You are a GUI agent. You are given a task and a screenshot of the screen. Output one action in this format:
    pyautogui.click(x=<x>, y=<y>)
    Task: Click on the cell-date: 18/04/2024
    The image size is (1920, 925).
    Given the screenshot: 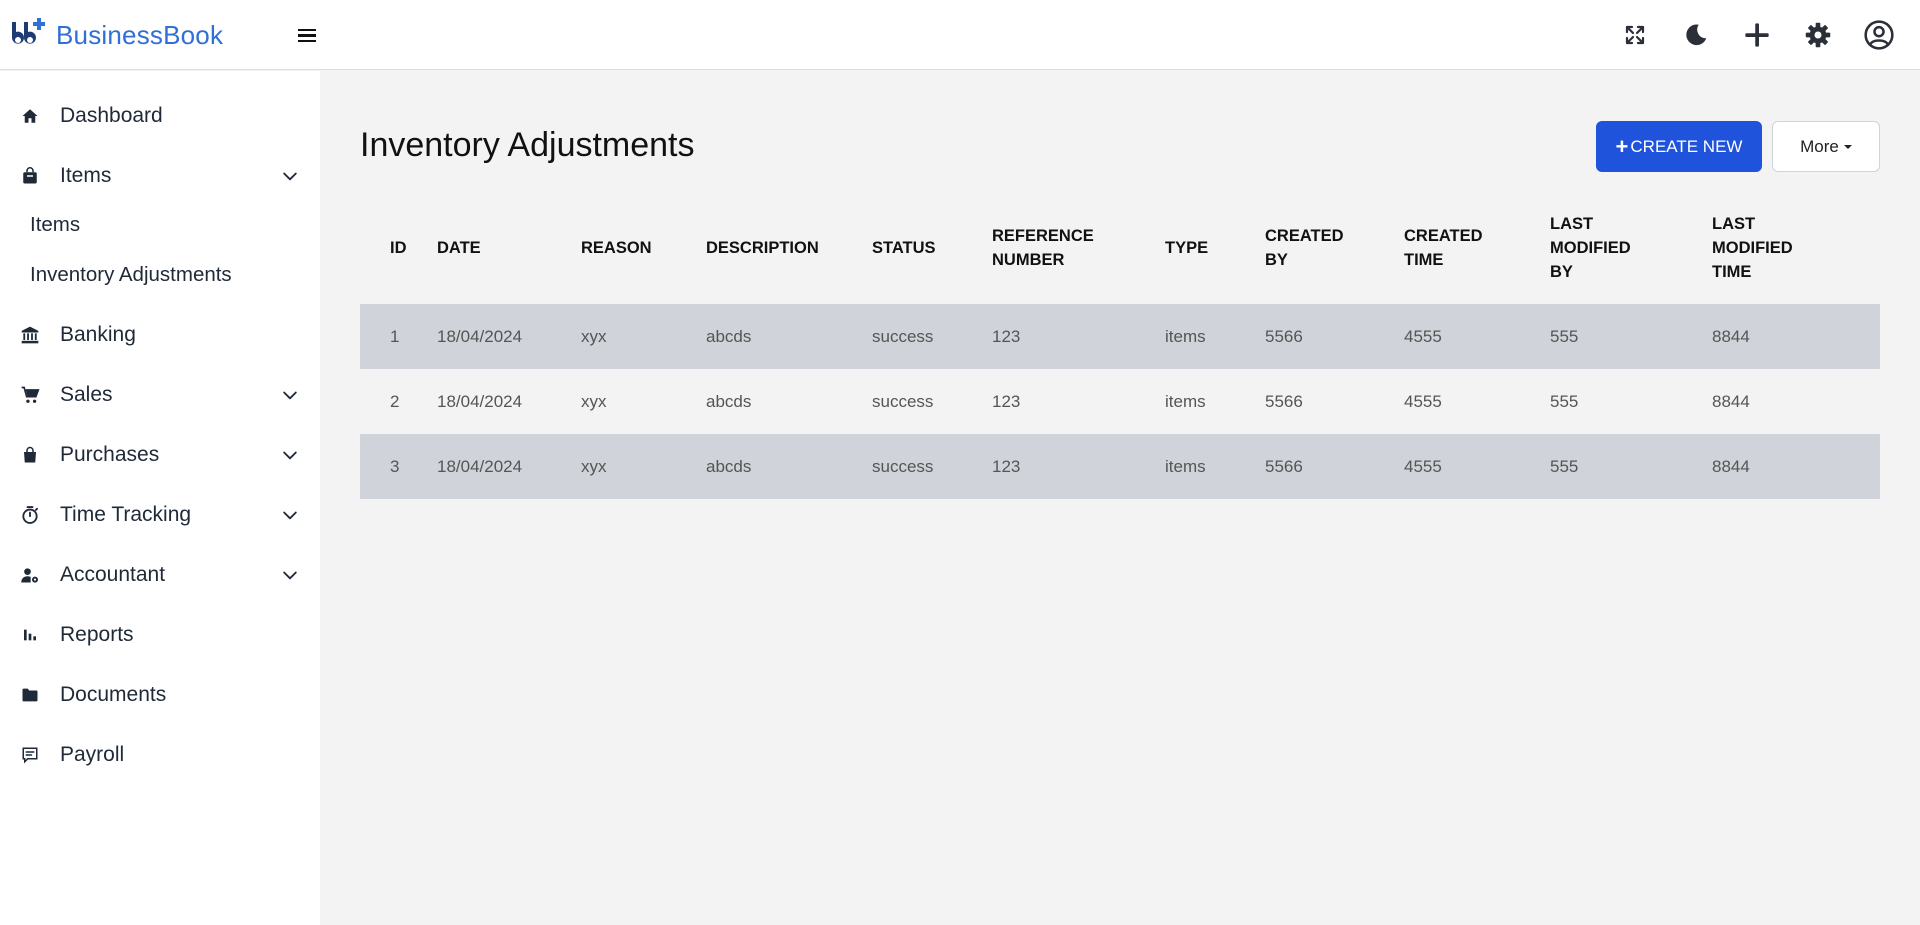 What is the action you would take?
    pyautogui.click(x=480, y=401)
    